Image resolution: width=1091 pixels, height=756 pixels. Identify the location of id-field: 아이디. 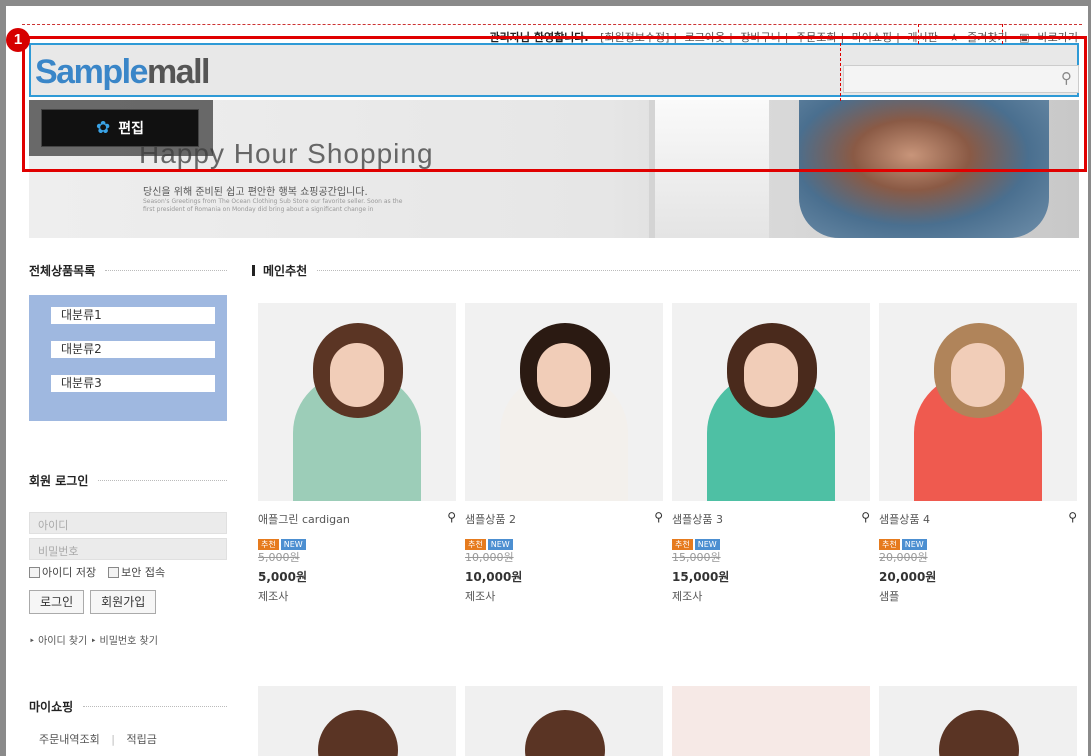
(128, 523).